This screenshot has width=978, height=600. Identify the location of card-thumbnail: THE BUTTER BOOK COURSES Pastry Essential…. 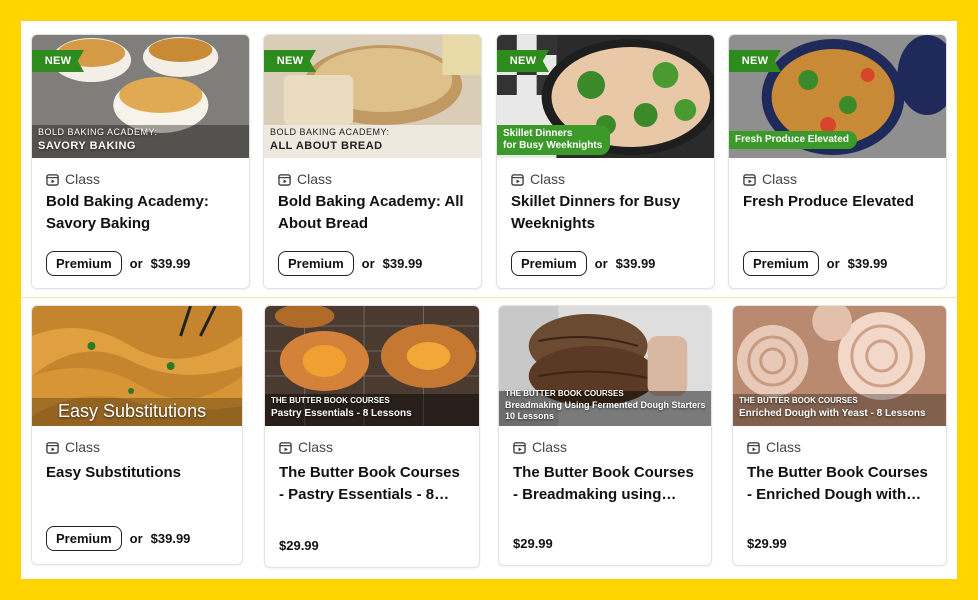
(372, 366).